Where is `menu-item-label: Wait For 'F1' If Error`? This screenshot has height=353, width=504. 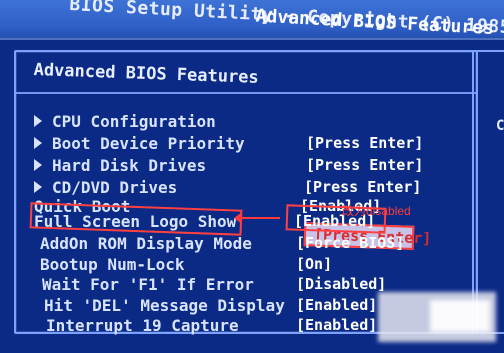
menu-item-label: Wait For 'F1' If Error is located at coordinates (148, 284).